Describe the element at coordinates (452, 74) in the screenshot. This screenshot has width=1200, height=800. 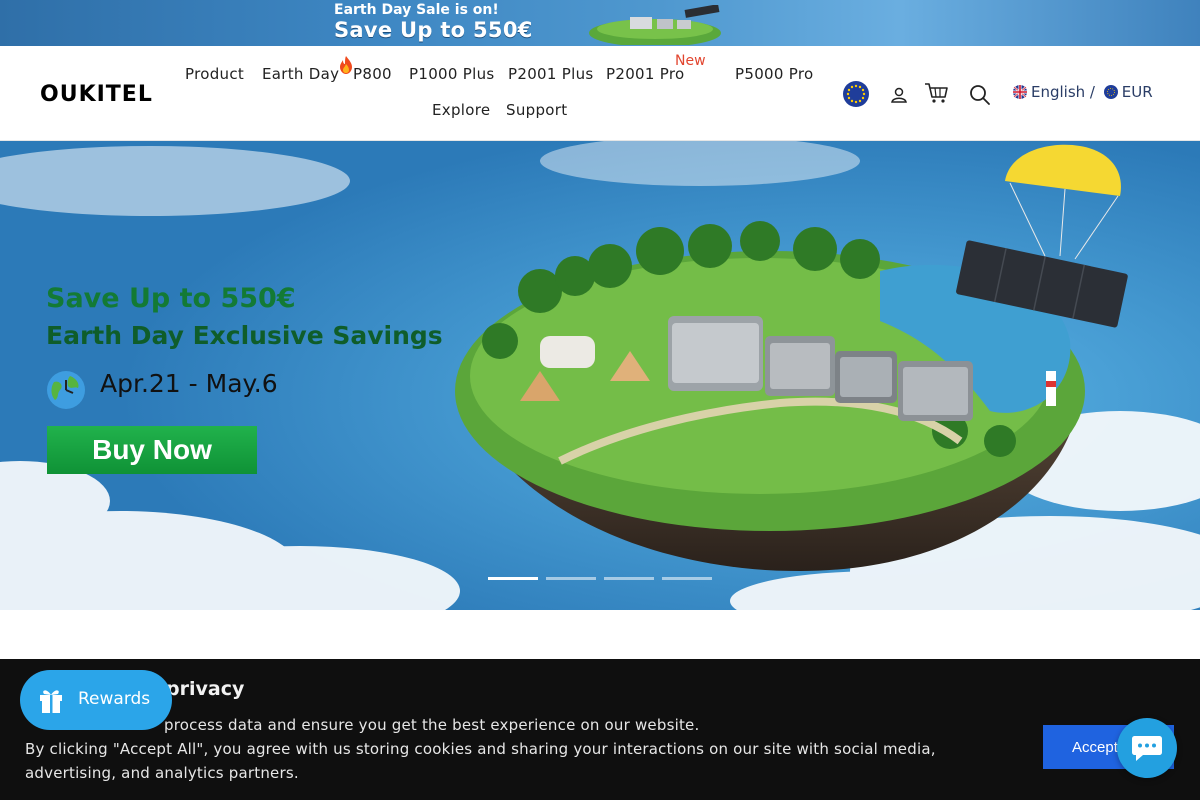
I see `nav-p1000-plus: P1000 Plus` at that location.